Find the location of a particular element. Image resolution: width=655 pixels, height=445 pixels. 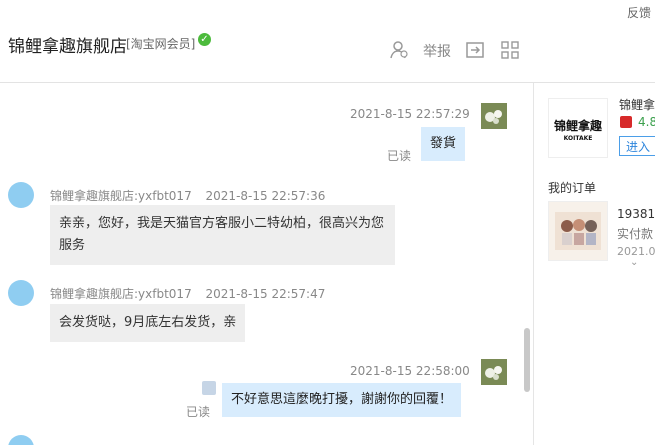

shop-rating: 4.8 is located at coordinates (646, 122).